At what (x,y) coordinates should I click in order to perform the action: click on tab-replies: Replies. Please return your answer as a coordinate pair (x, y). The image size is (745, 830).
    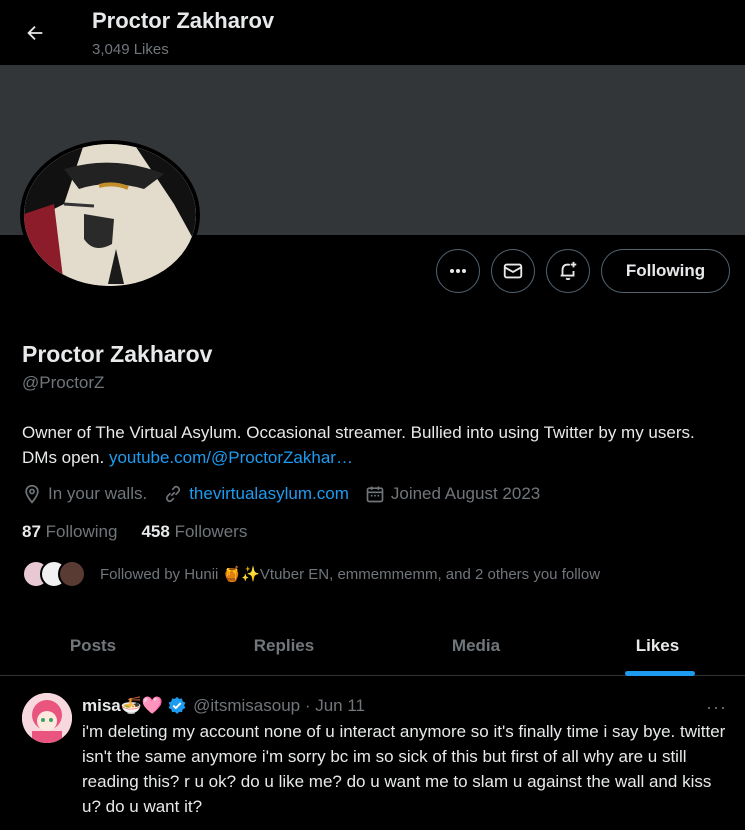
    Looking at the image, I should click on (284, 646).